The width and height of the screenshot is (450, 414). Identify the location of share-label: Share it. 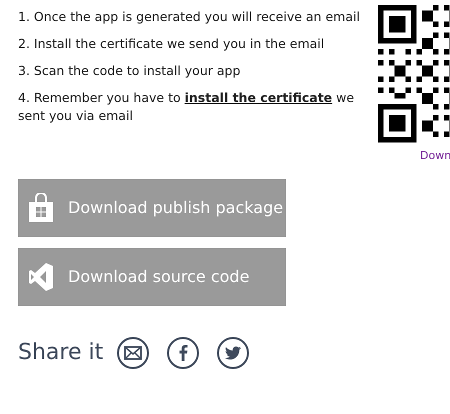
(61, 353).